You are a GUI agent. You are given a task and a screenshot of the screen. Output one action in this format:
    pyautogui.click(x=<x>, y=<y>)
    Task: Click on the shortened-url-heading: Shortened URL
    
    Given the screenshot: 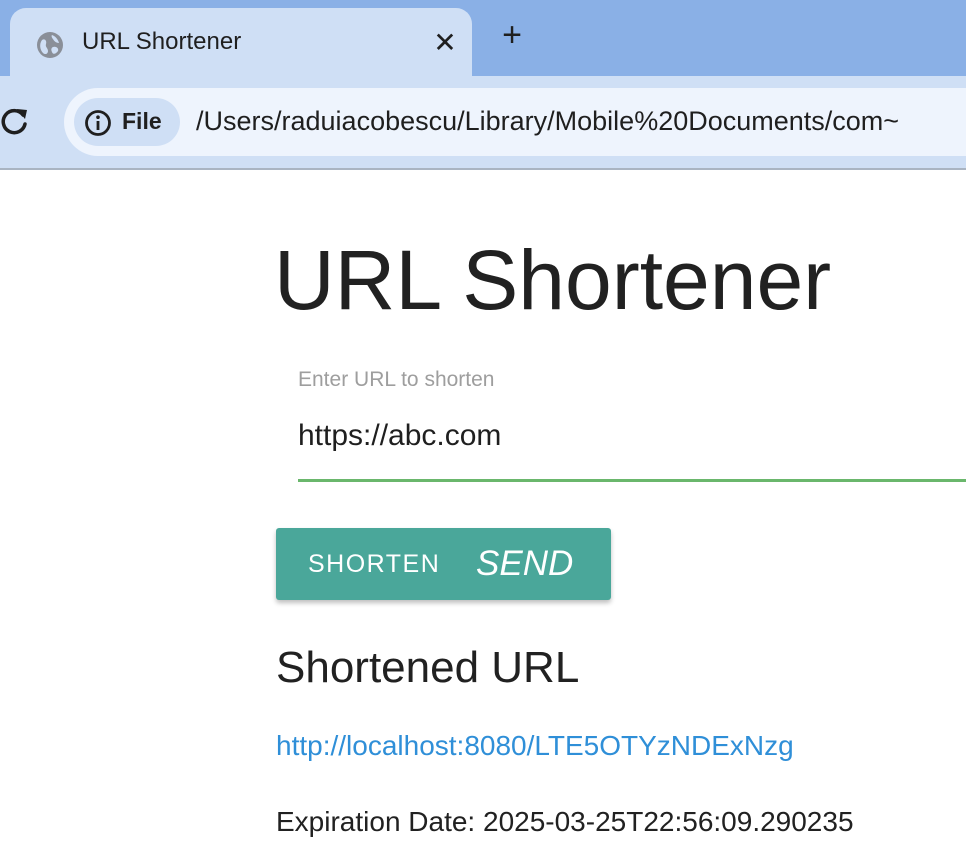 What is the action you would take?
    pyautogui.click(x=428, y=667)
    